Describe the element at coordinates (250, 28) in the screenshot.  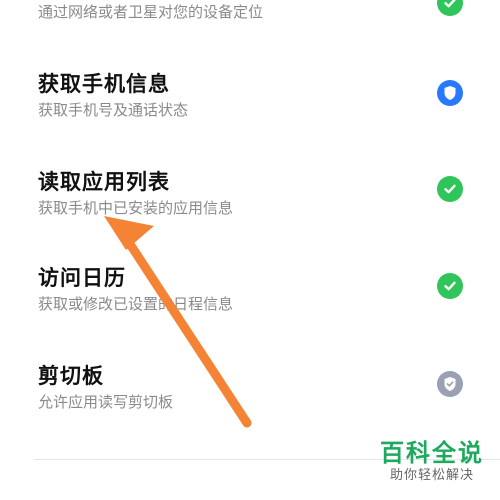
I see `permission-item-location: 通过网络或者卫星对您的设备定位` at that location.